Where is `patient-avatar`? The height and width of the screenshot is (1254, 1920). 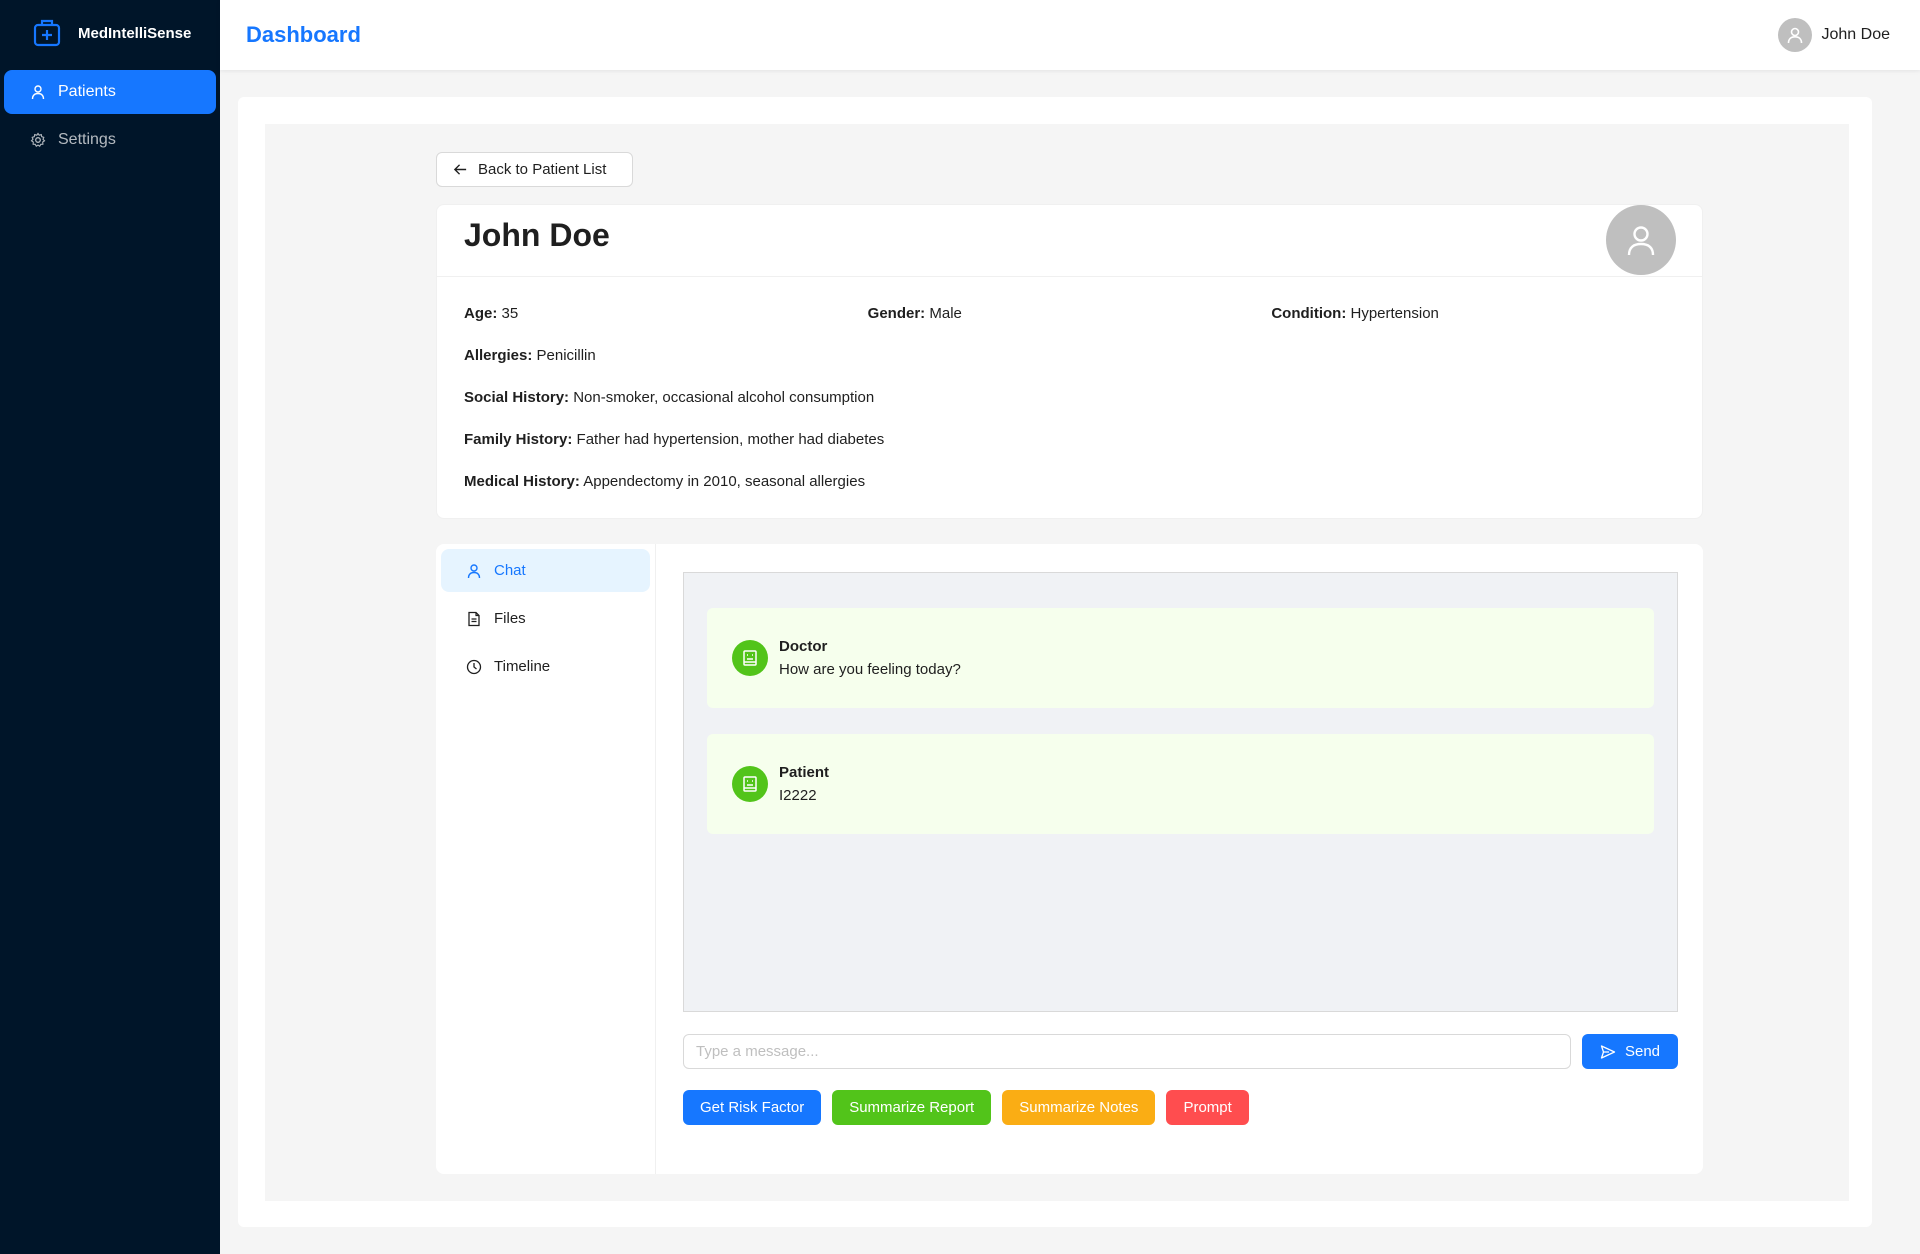 patient-avatar is located at coordinates (1641, 240).